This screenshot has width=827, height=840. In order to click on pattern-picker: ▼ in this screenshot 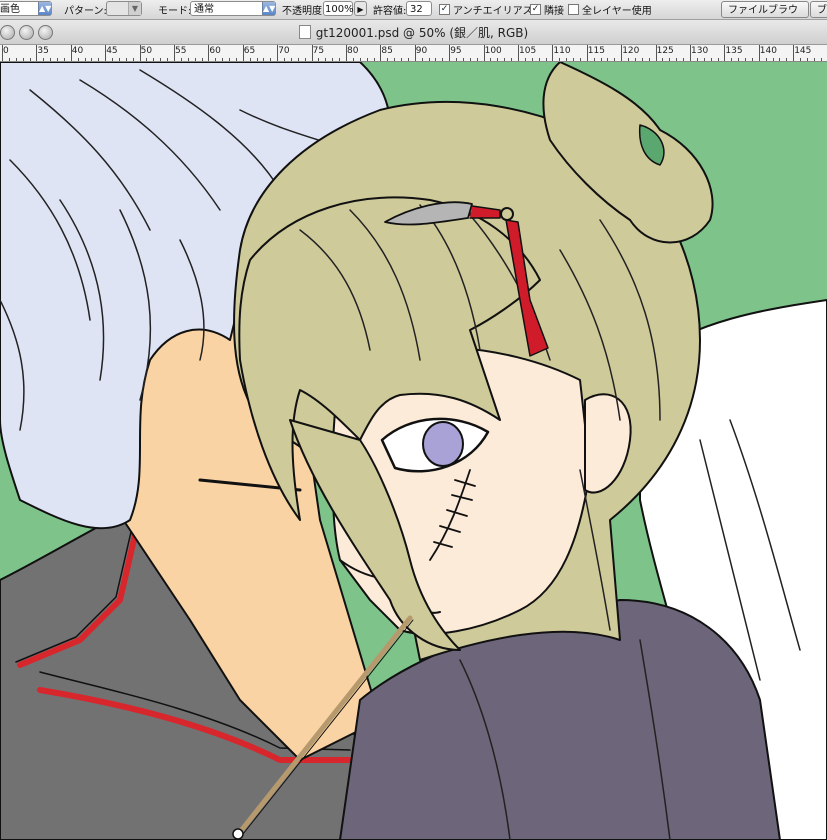, I will do `click(124, 8)`.